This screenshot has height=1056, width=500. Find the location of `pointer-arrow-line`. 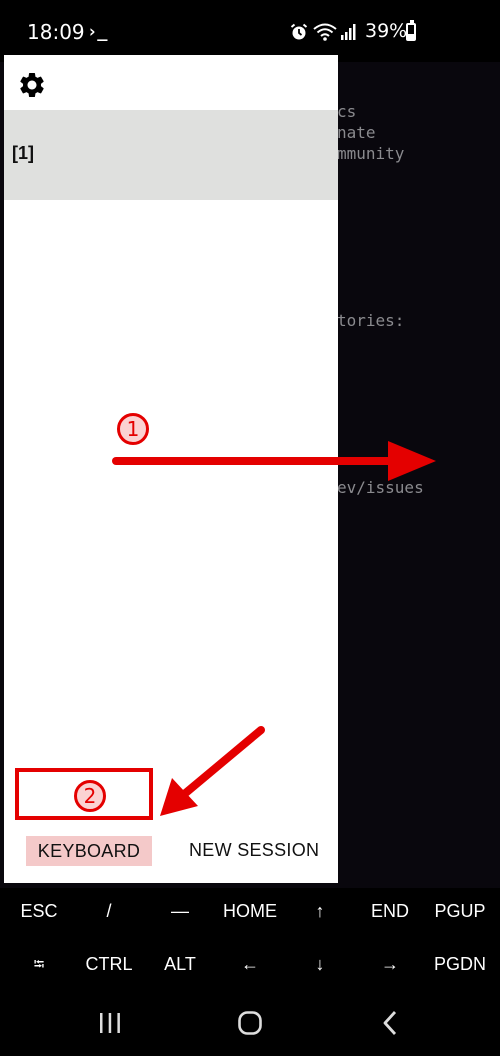

pointer-arrow-line is located at coordinates (221, 763).